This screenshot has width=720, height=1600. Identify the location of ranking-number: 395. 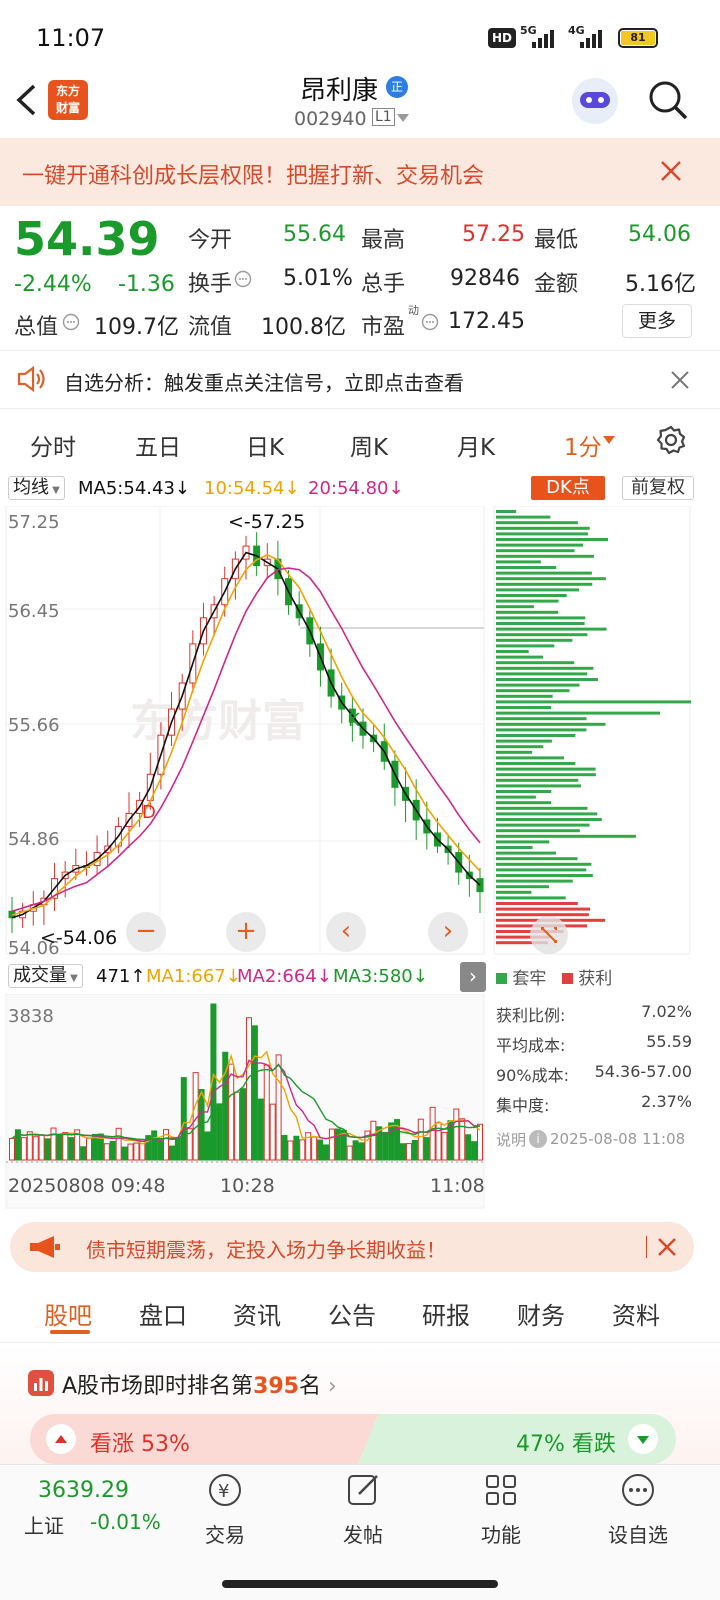
(276, 1386).